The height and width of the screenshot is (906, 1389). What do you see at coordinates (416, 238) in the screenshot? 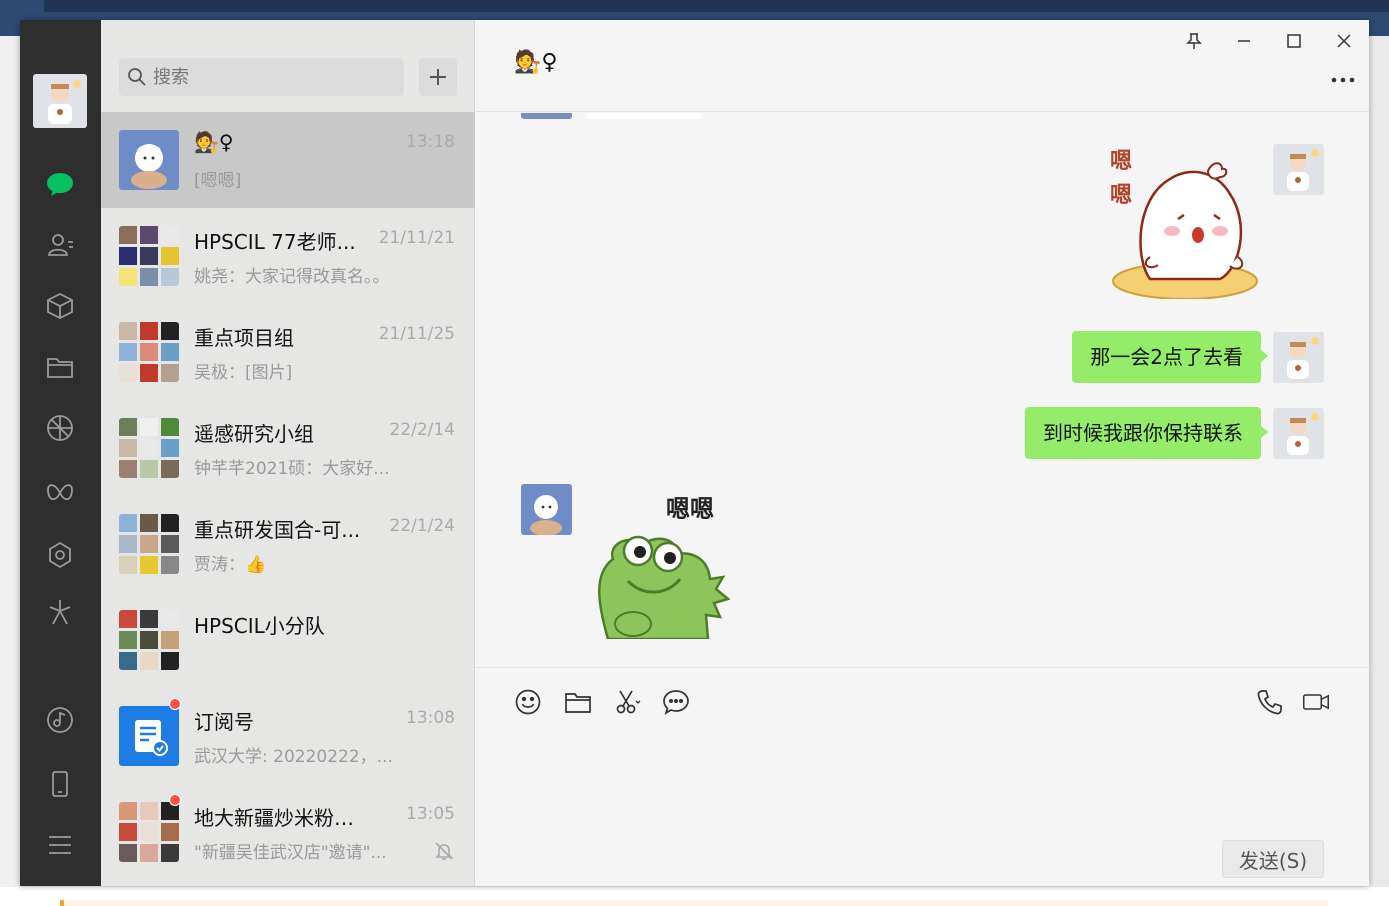
I see `conversation-time: 21/11/21` at bounding box center [416, 238].